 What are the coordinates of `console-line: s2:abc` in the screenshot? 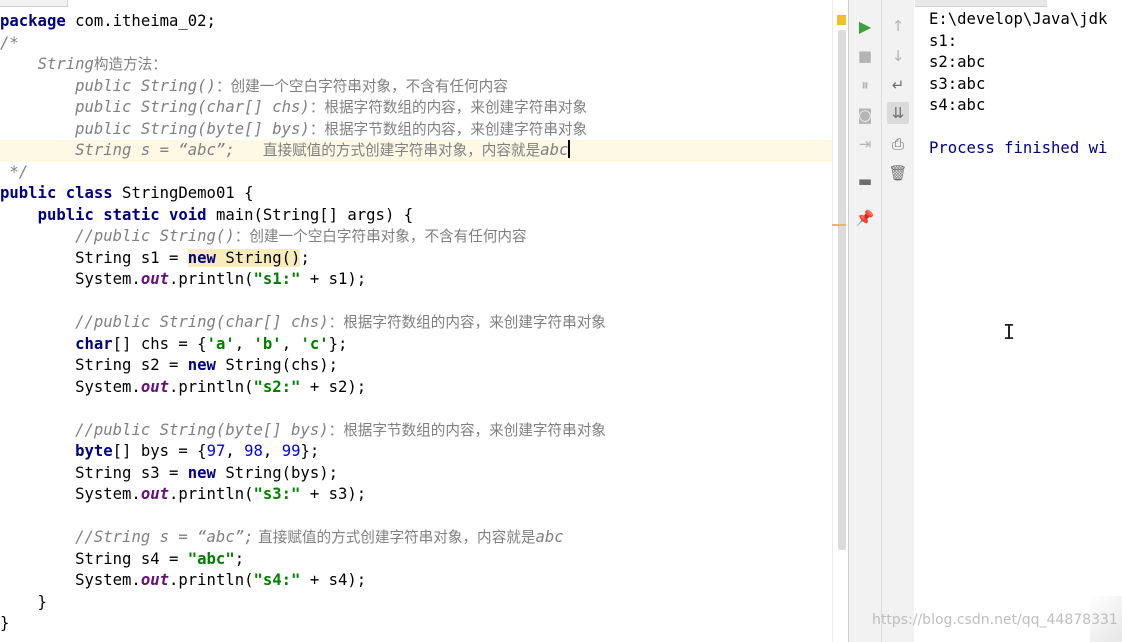 It's located at (957, 62).